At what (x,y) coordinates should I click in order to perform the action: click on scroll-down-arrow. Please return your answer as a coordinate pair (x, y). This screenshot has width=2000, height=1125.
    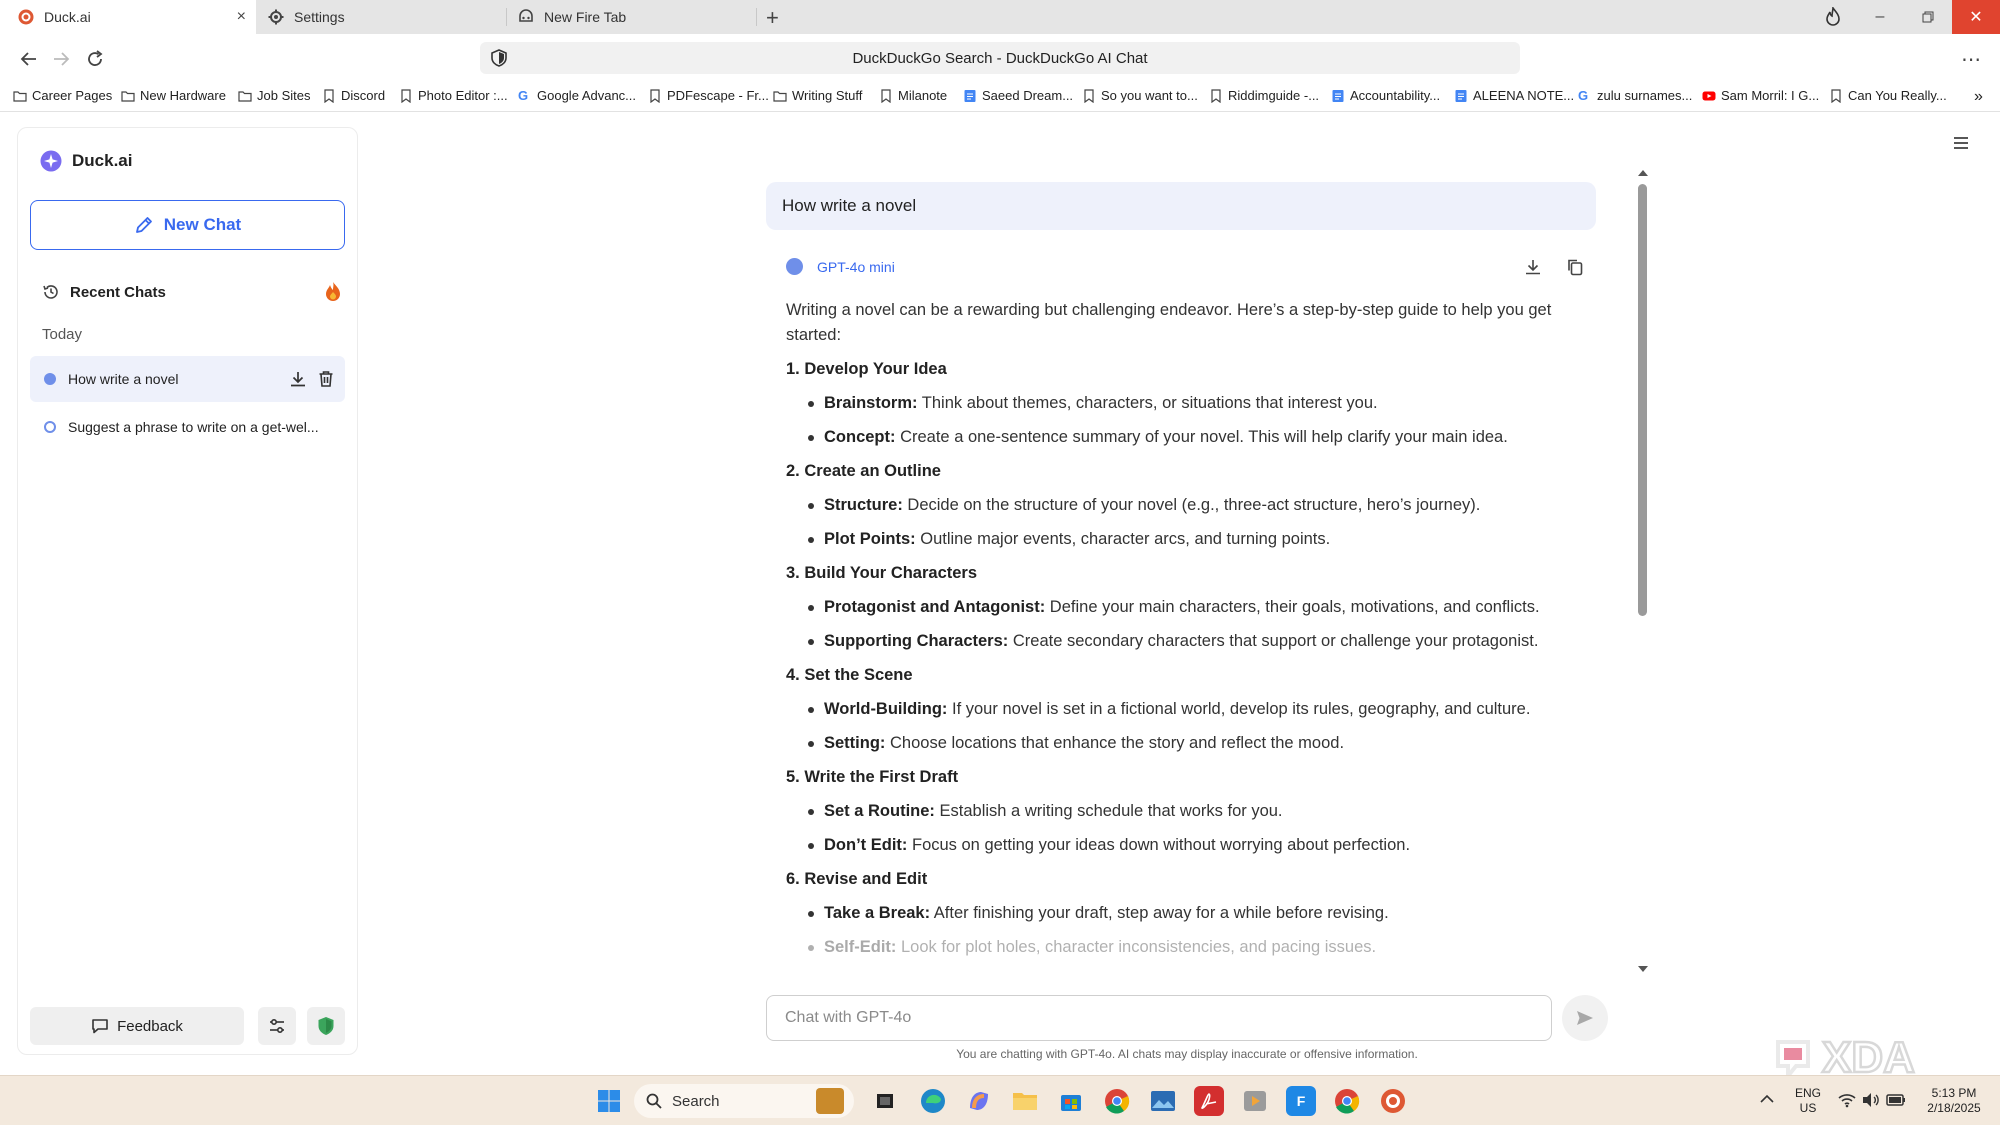
    Looking at the image, I should click on (1643, 969).